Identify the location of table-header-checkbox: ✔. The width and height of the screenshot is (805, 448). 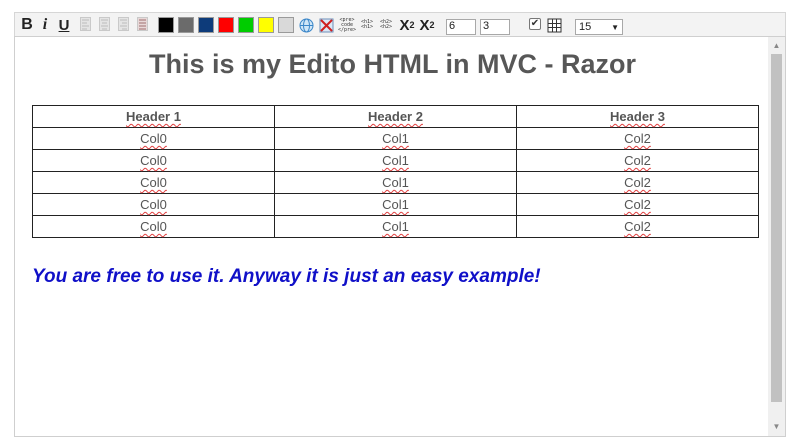
(535, 24).